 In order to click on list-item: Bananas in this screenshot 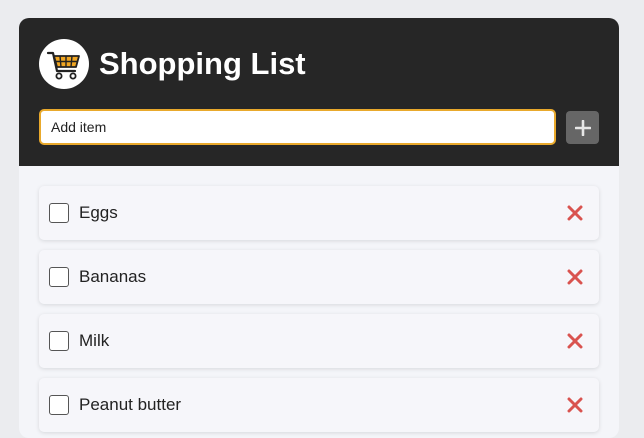, I will do `click(319, 277)`.